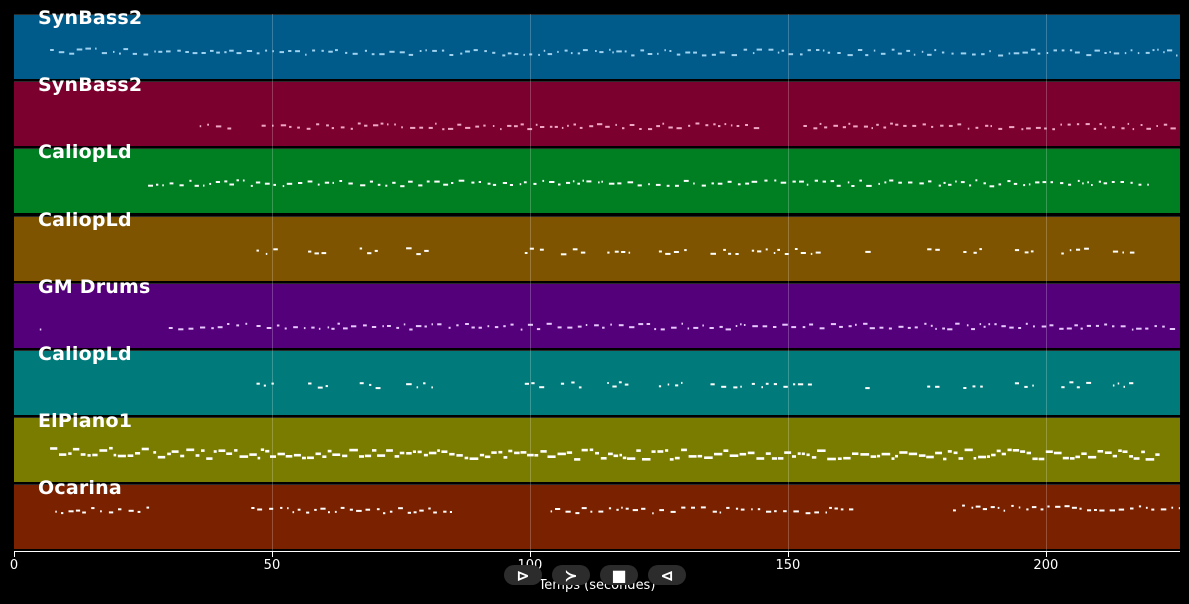 The width and height of the screenshot is (1189, 604). I want to click on track-lane-5: GM Drums, so click(597, 312).